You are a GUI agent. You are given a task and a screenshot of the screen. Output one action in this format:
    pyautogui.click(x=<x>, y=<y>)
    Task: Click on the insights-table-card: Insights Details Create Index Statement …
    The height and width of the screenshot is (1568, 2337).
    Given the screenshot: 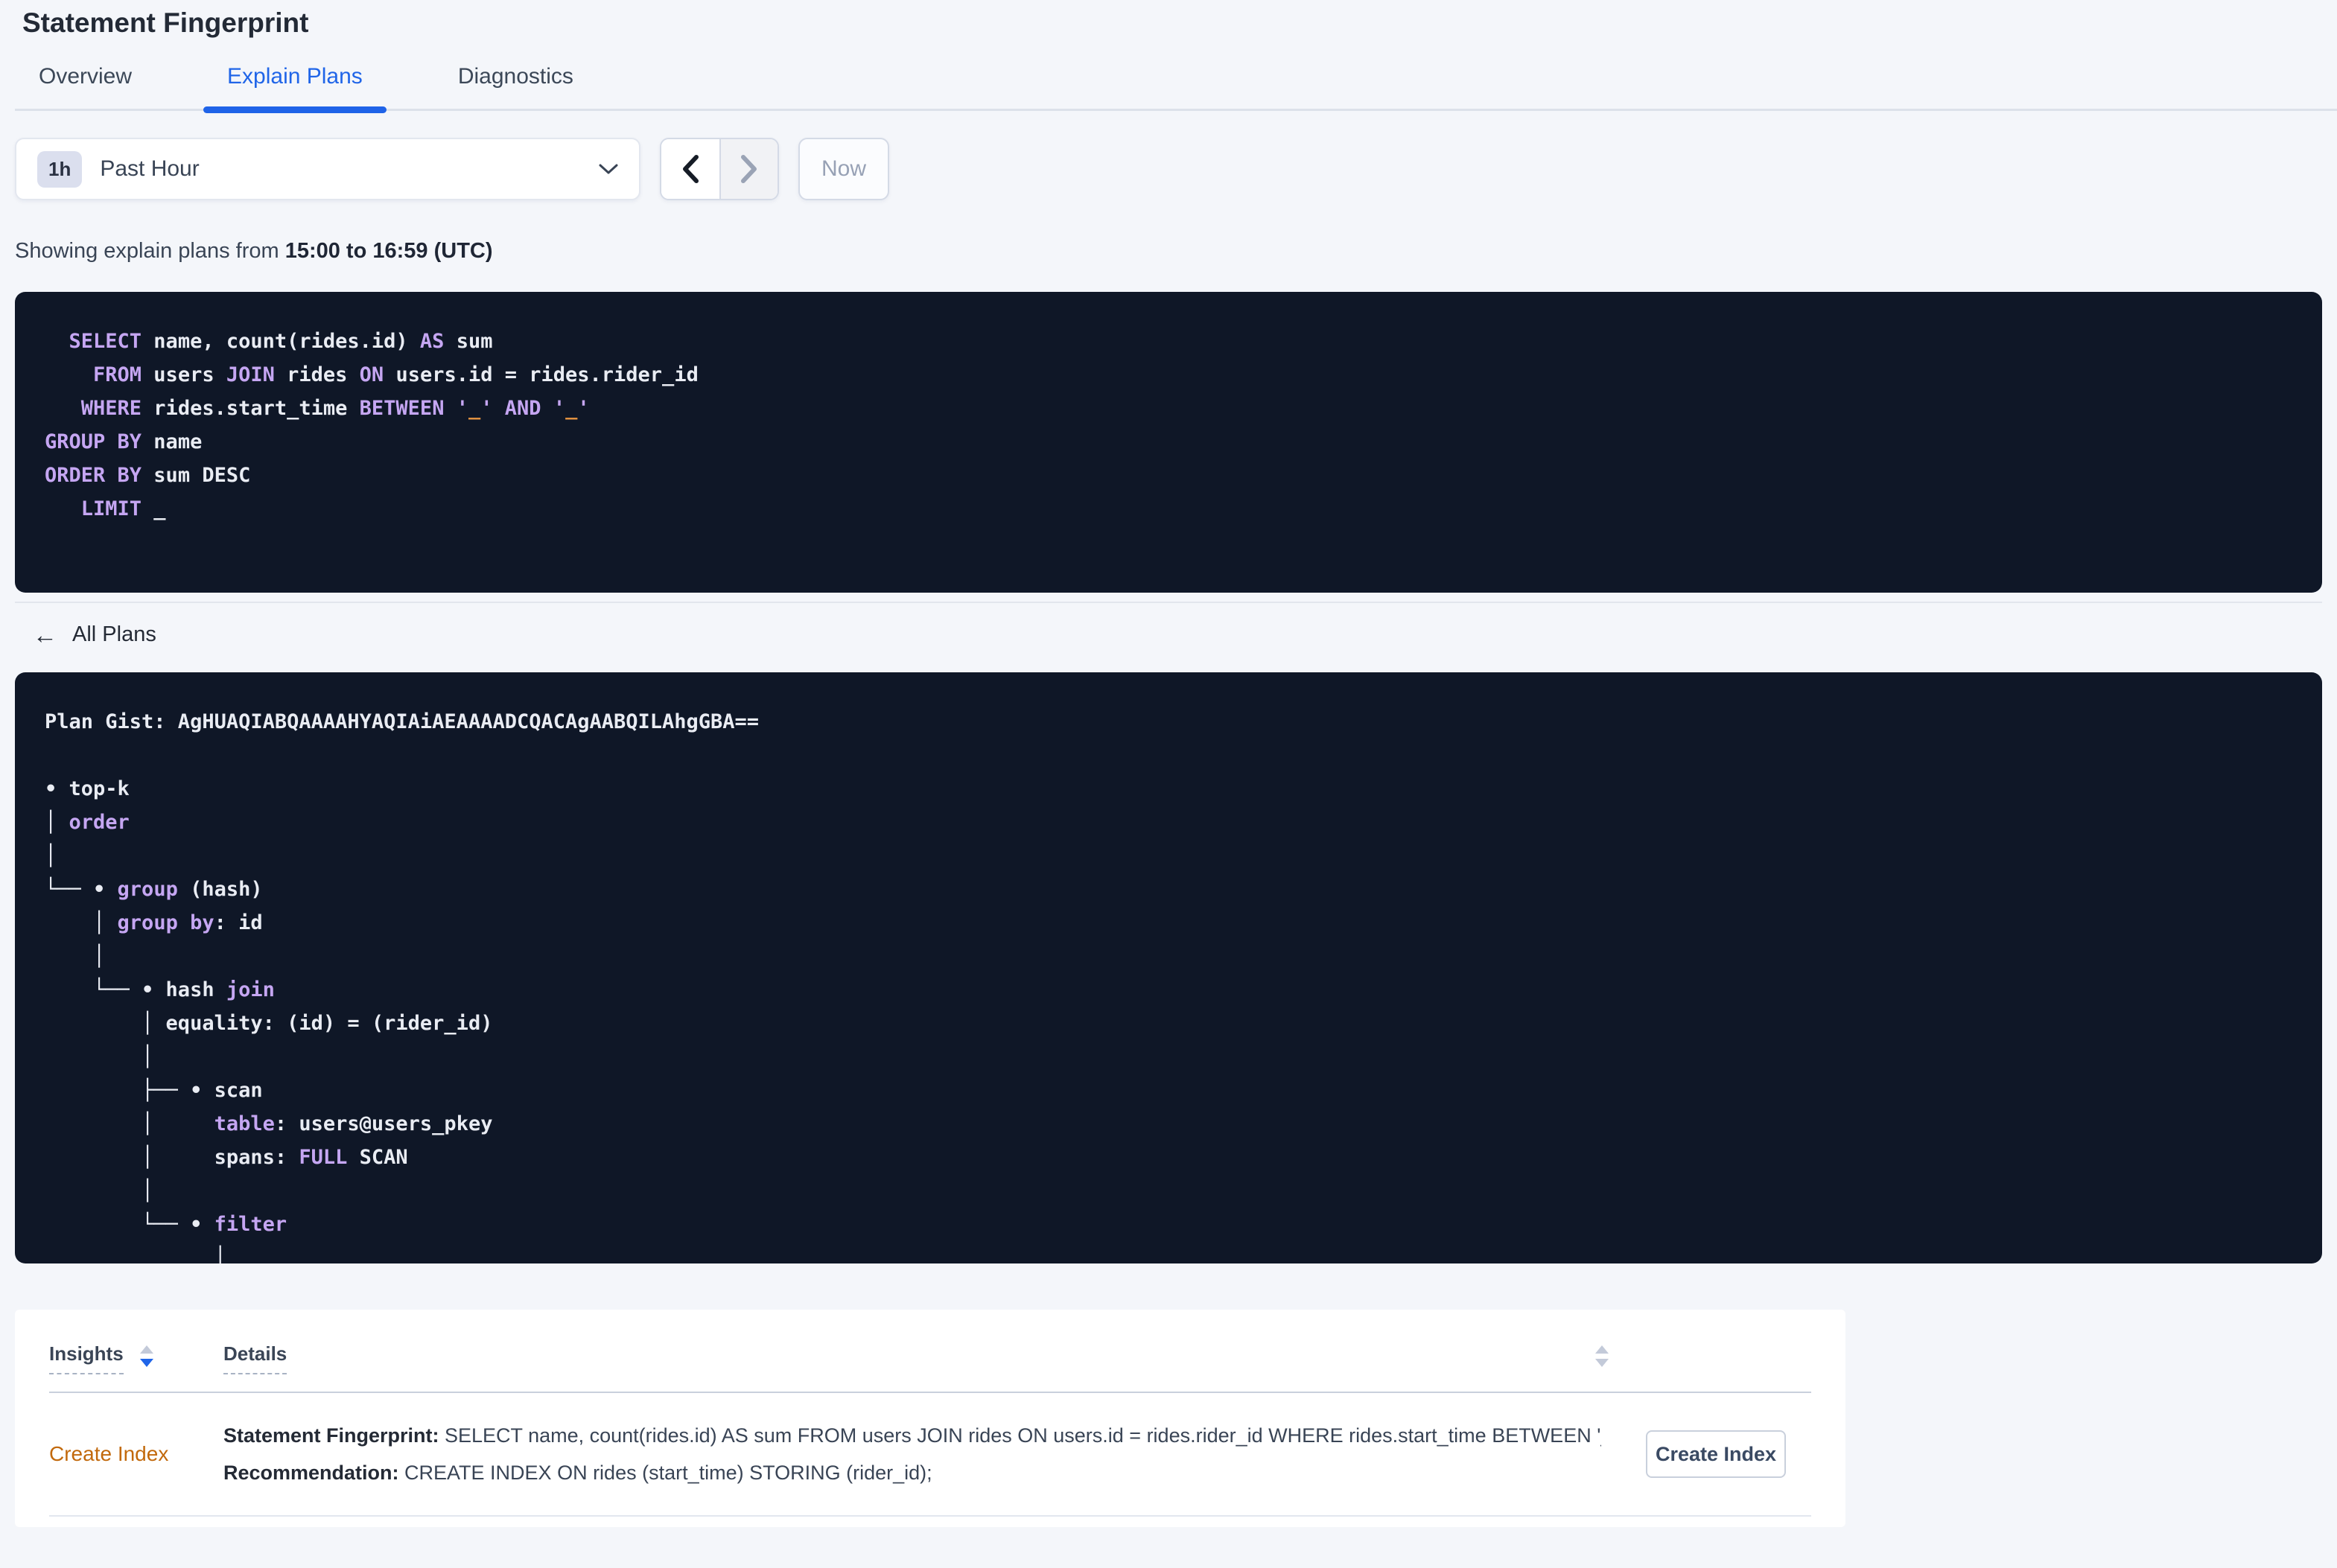 What is the action you would take?
    pyautogui.click(x=930, y=1418)
    